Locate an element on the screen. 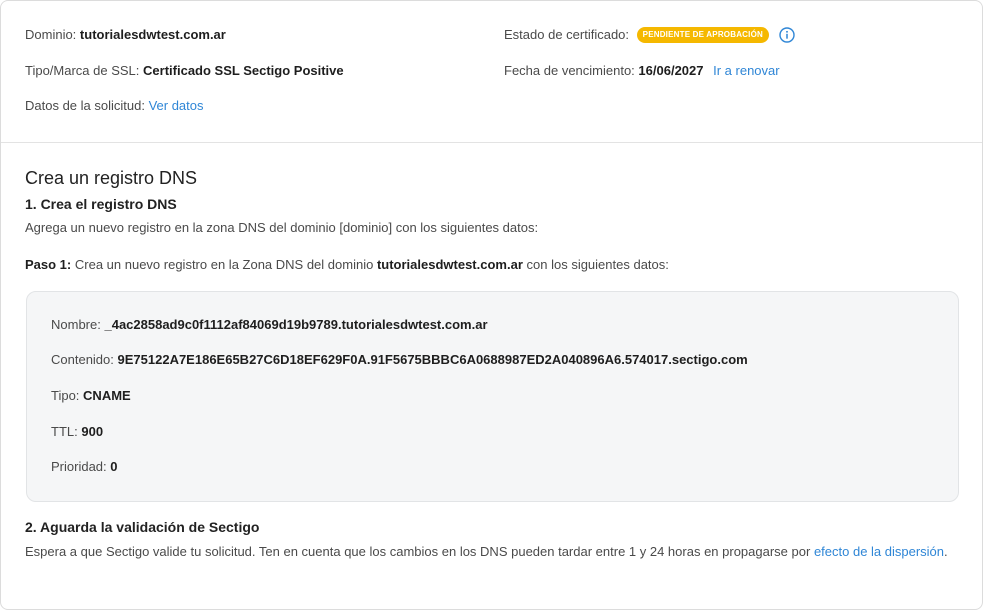  expiry-label: Fecha de vencimiento: is located at coordinates (569, 70).